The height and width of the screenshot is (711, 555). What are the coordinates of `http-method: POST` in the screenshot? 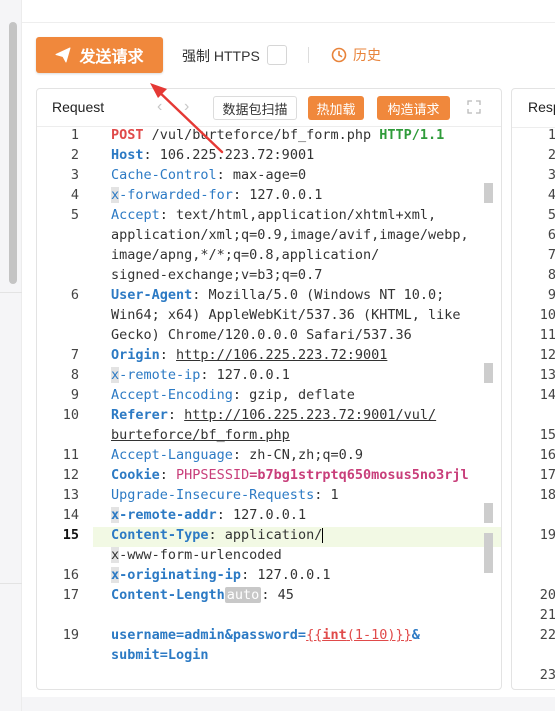 It's located at (127, 135).